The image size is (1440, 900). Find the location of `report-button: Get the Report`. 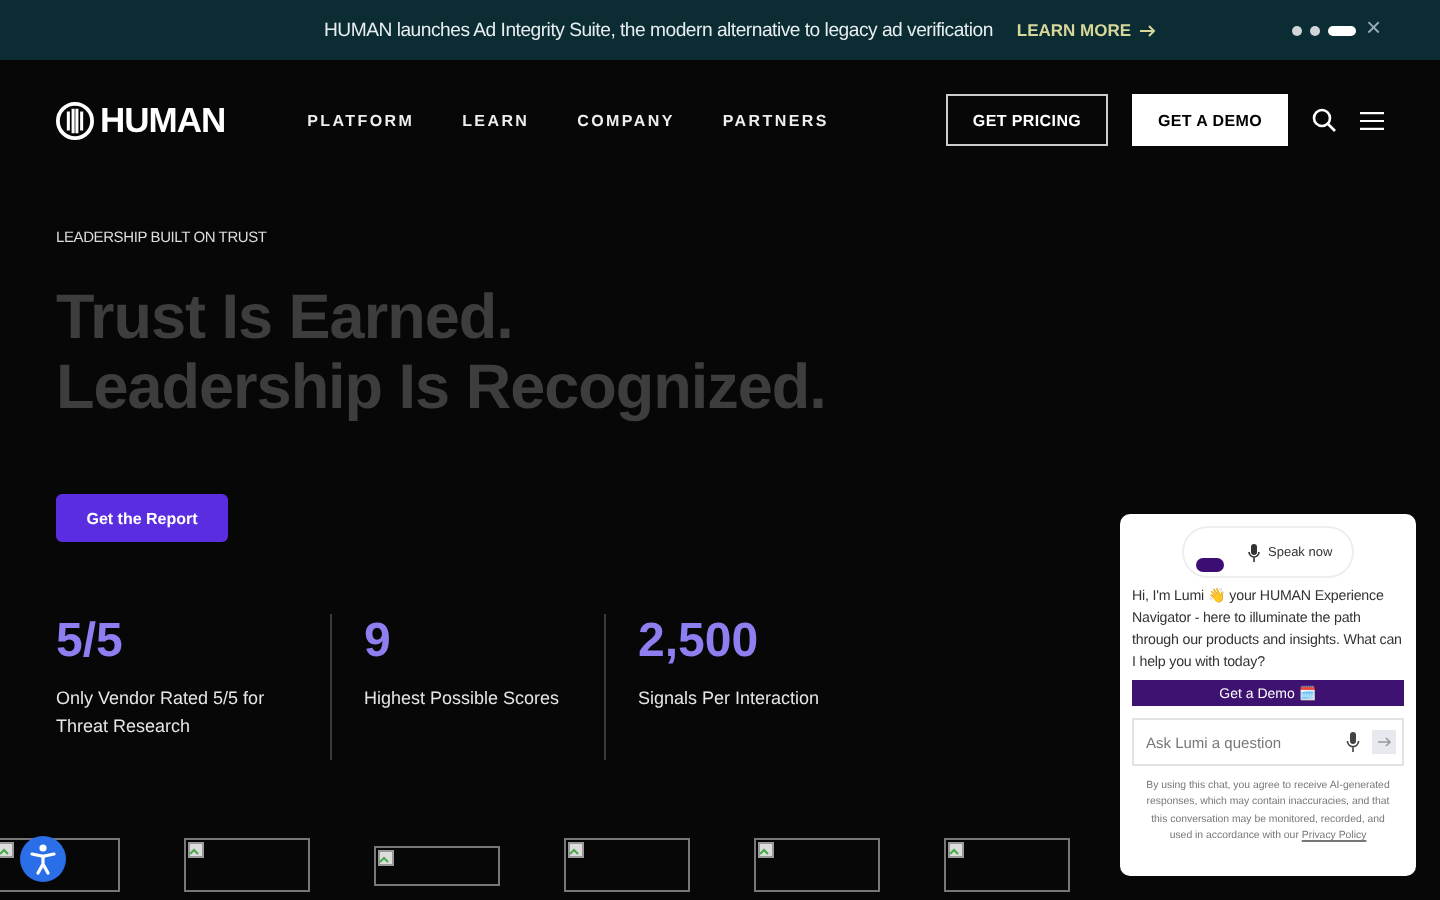

report-button: Get the Report is located at coordinates (142, 518).